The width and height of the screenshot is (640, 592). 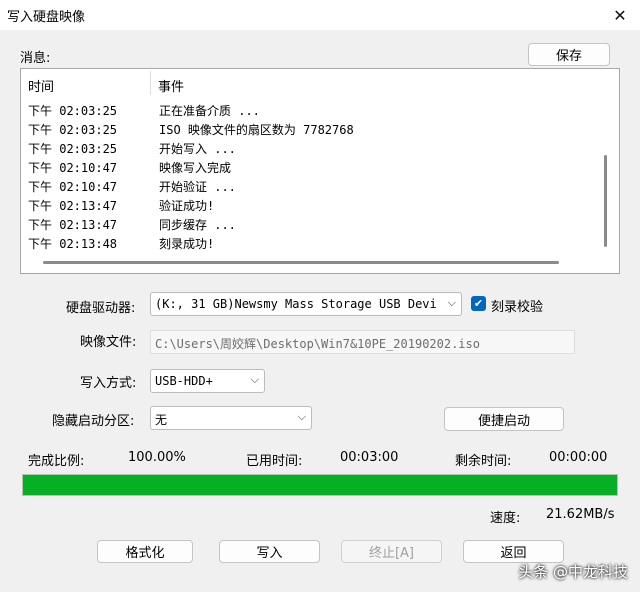 I want to click on progress-bar, so click(x=320, y=485).